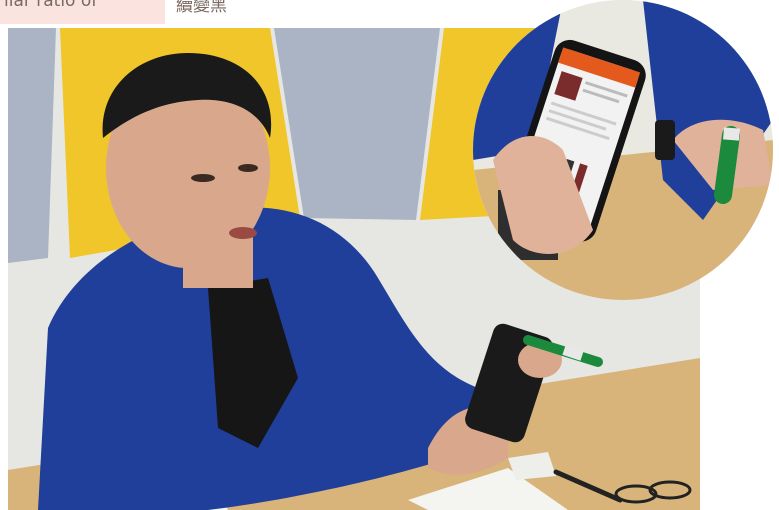  What do you see at coordinates (727, 165) in the screenshot?
I see `inset-green-pen` at bounding box center [727, 165].